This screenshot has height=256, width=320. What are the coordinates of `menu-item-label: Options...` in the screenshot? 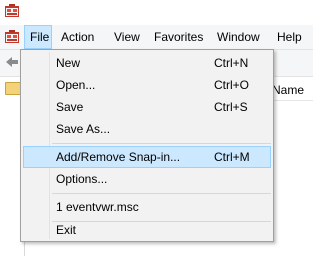 It's located at (82, 179).